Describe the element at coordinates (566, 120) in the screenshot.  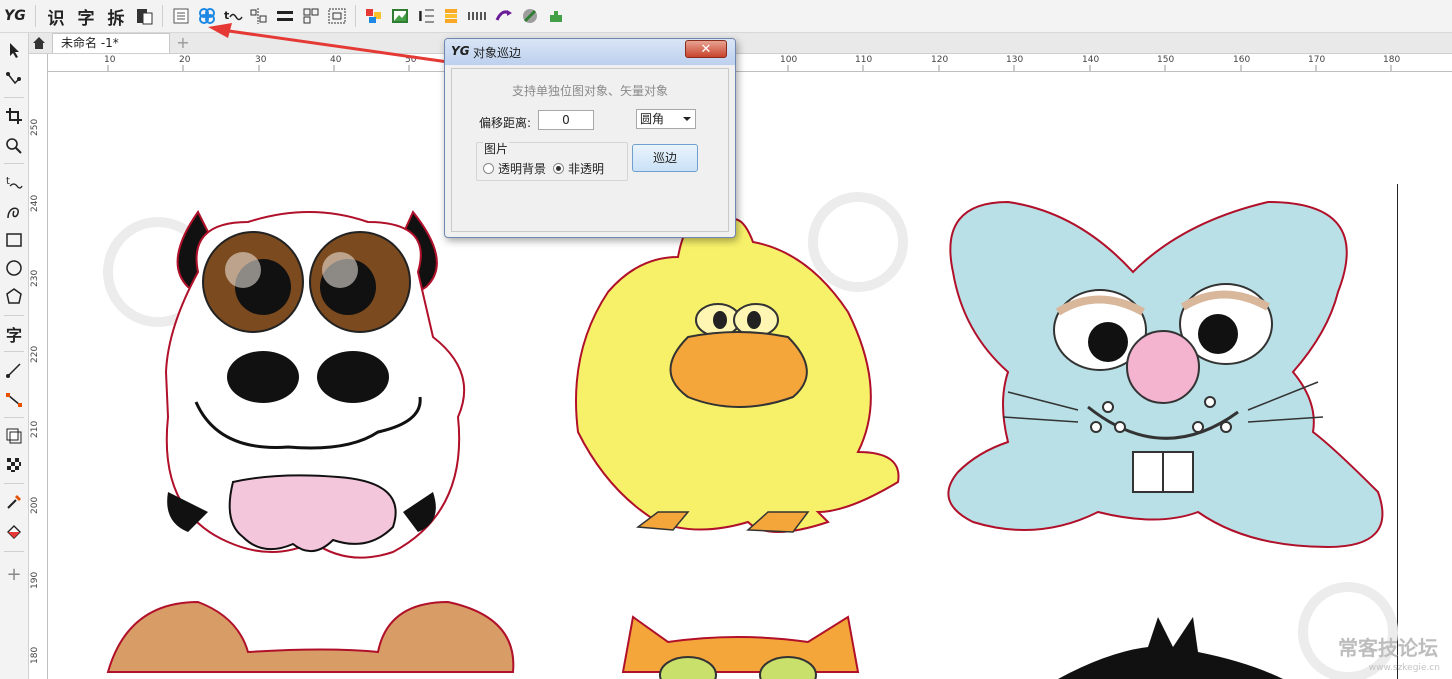
I see `offset-input: 0` at that location.